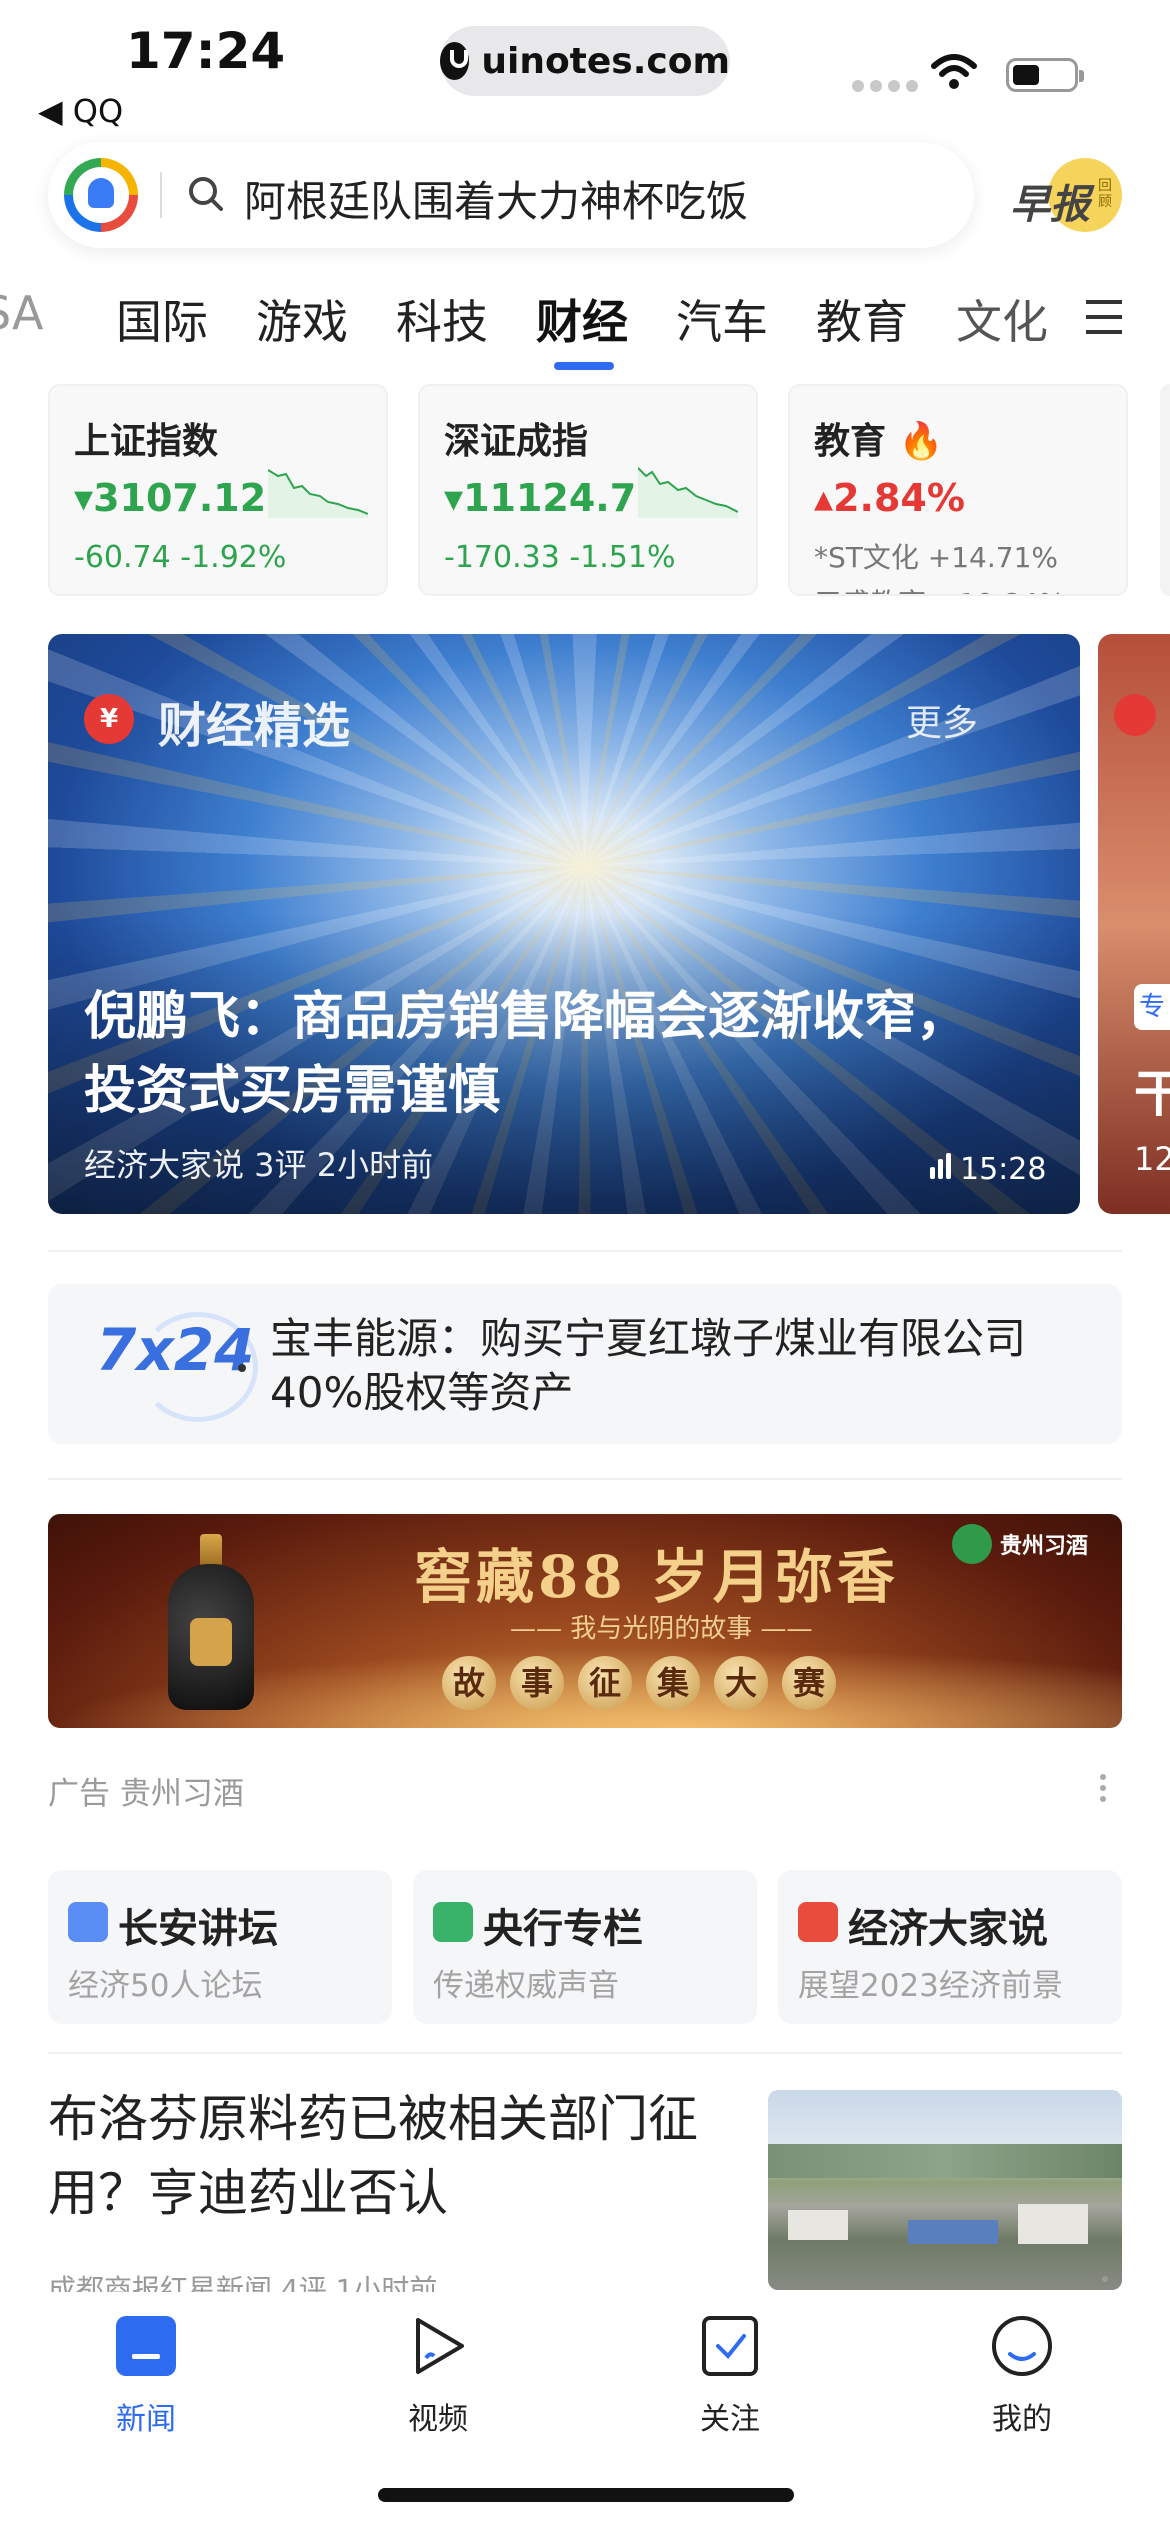 The image size is (1170, 2532). What do you see at coordinates (80, 111) in the screenshot?
I see `back-to-app-link: ◀ QQ` at bounding box center [80, 111].